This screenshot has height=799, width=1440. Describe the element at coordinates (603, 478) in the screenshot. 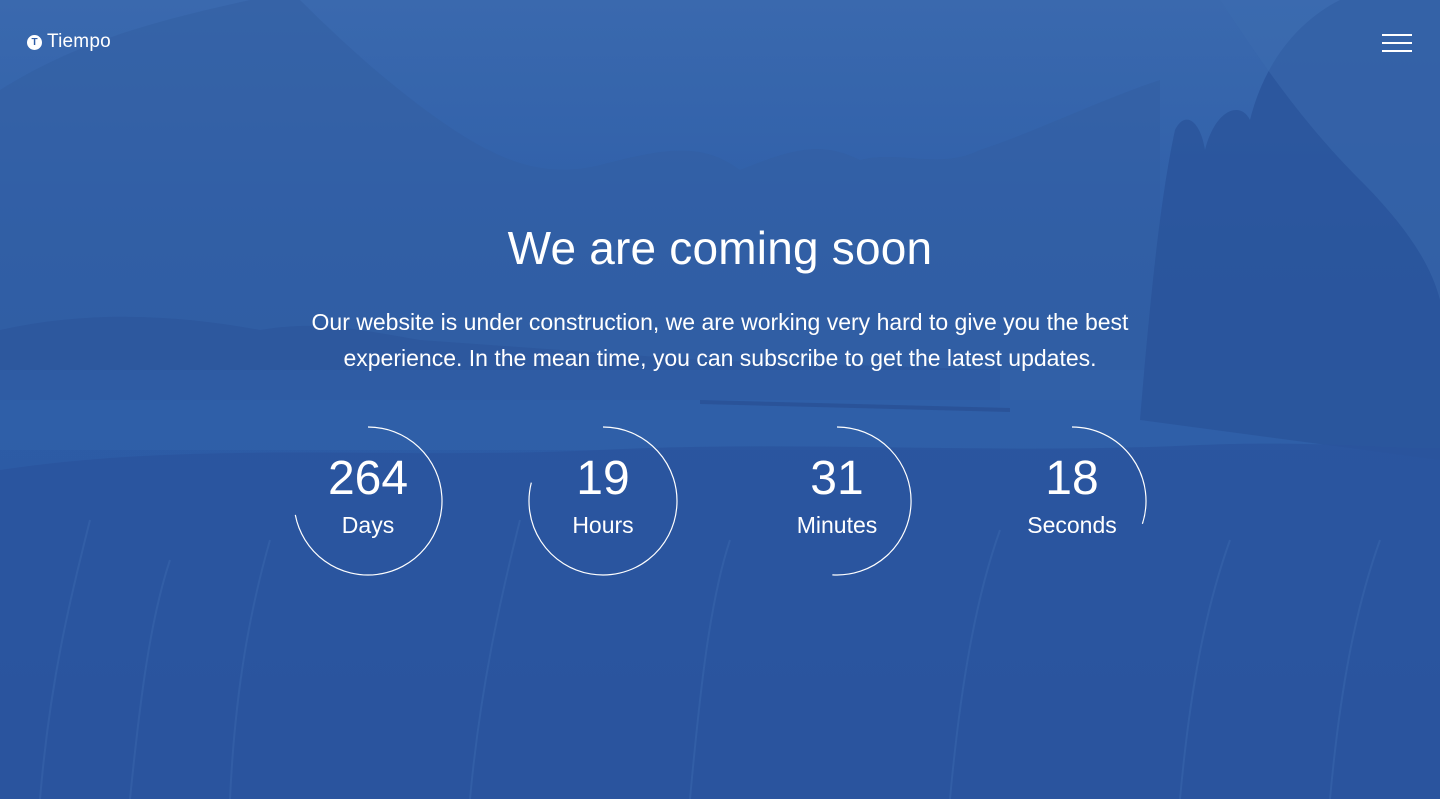

I see `countdown-hours-value: 19` at that location.